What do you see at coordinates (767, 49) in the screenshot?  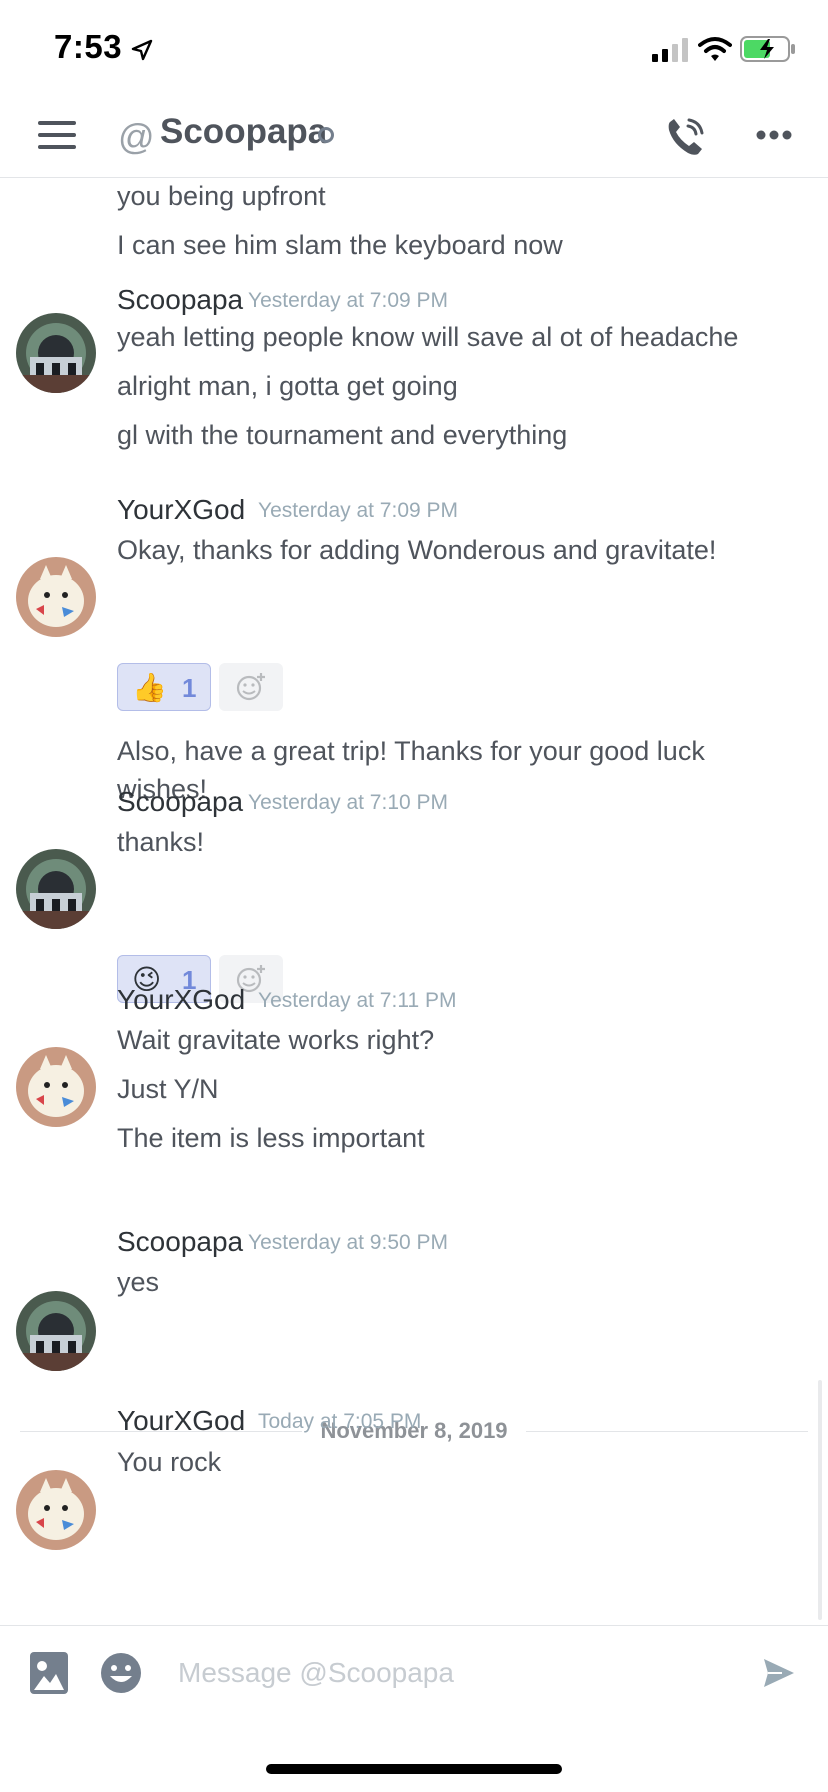 I see `battery-icon` at bounding box center [767, 49].